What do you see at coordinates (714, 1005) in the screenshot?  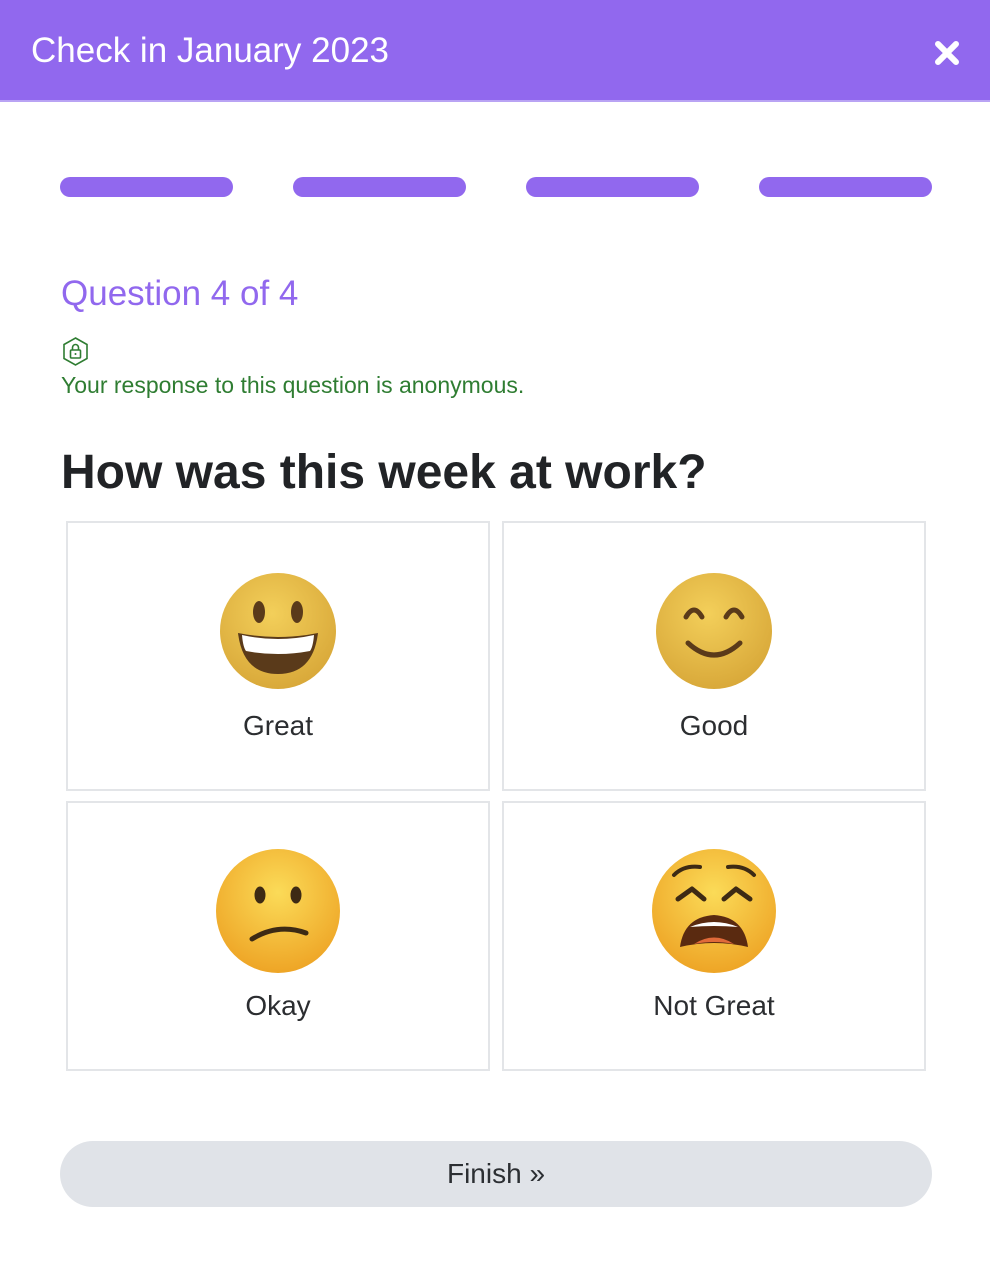 I see `option-label: Not Great` at bounding box center [714, 1005].